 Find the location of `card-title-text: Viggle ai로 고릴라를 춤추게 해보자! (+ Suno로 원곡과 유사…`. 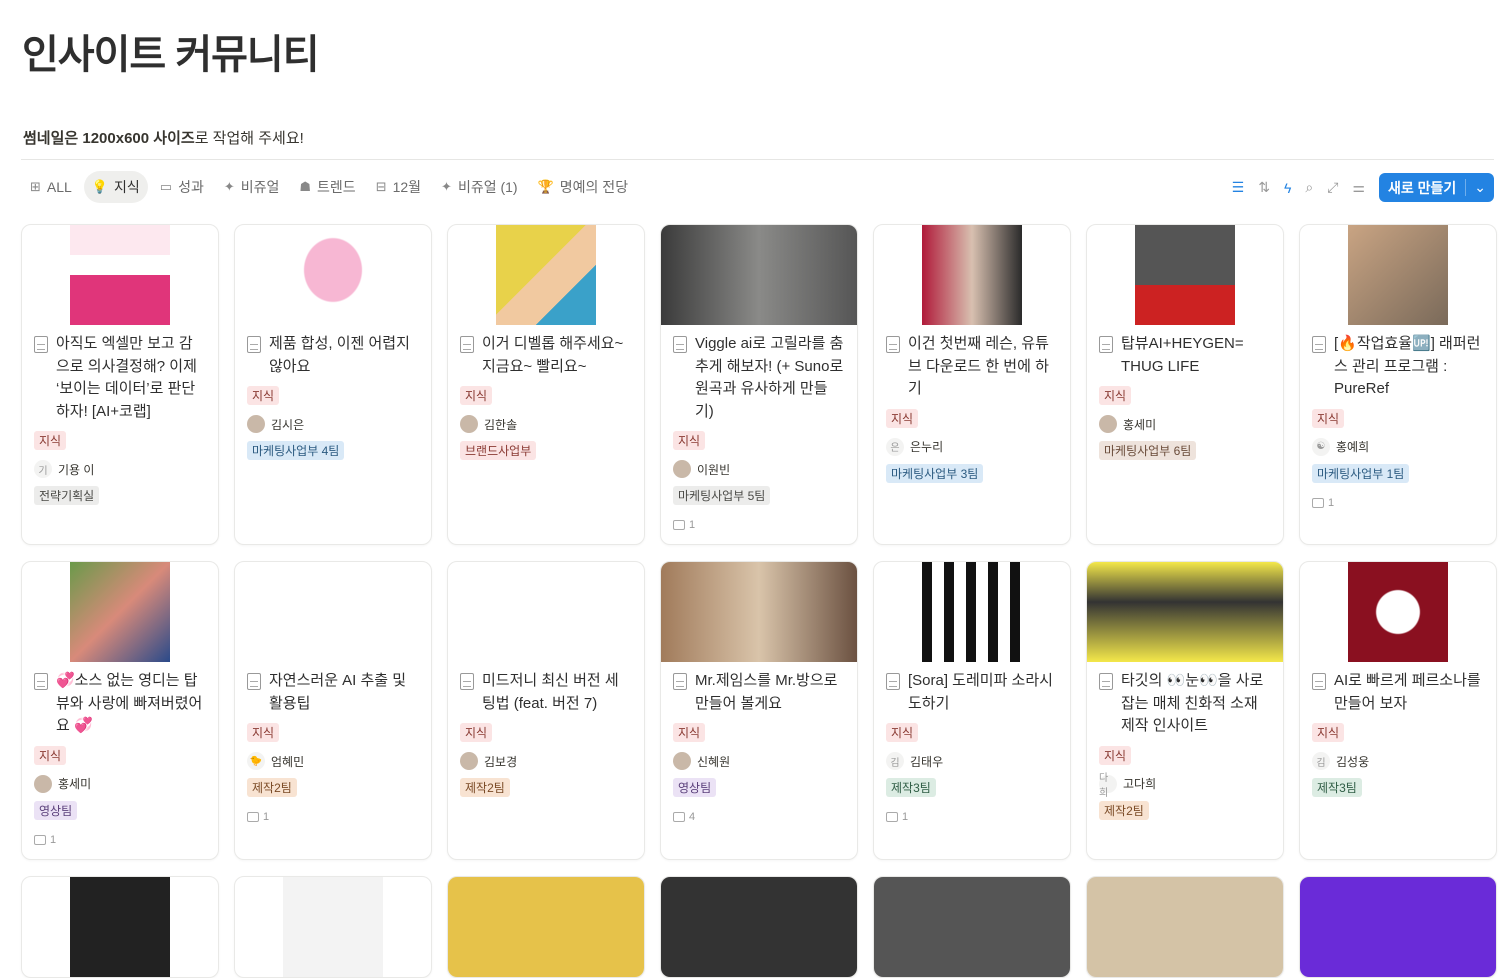

card-title-text: Viggle ai로 고릴라를 춤추게 해보자! (+ Suno로 원곡과 유사… is located at coordinates (769, 377).